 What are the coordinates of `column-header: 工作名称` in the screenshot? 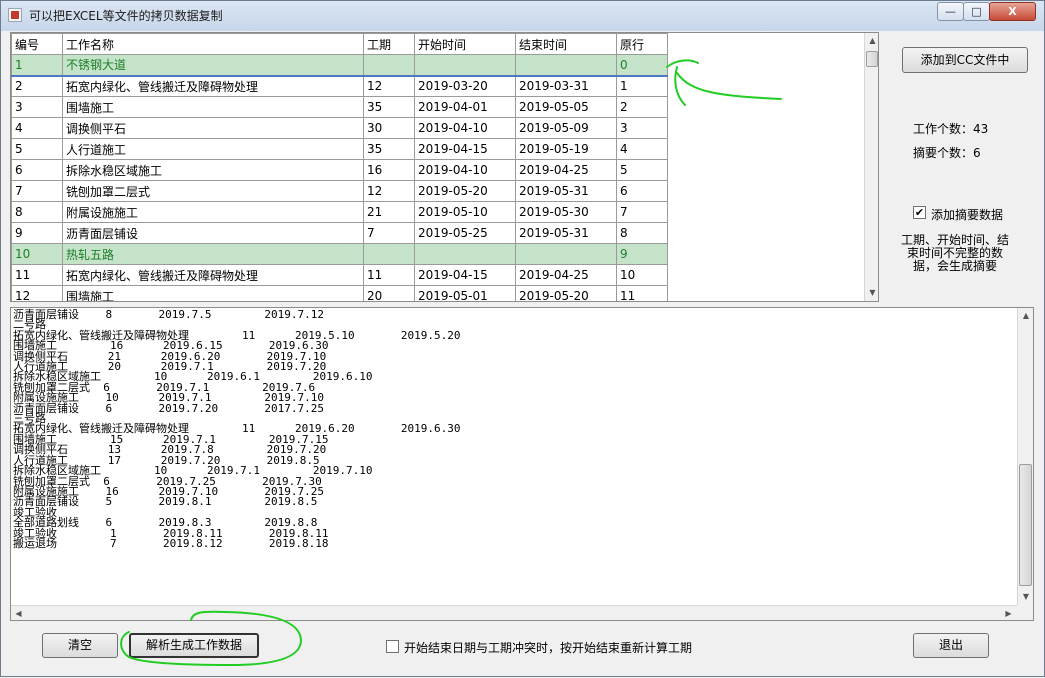 It's located at (213, 44).